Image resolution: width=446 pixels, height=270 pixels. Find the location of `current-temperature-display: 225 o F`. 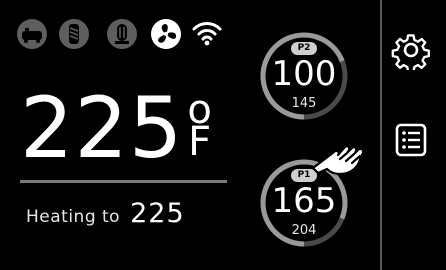

current-temperature-display: 225 o F is located at coordinates (116, 131).